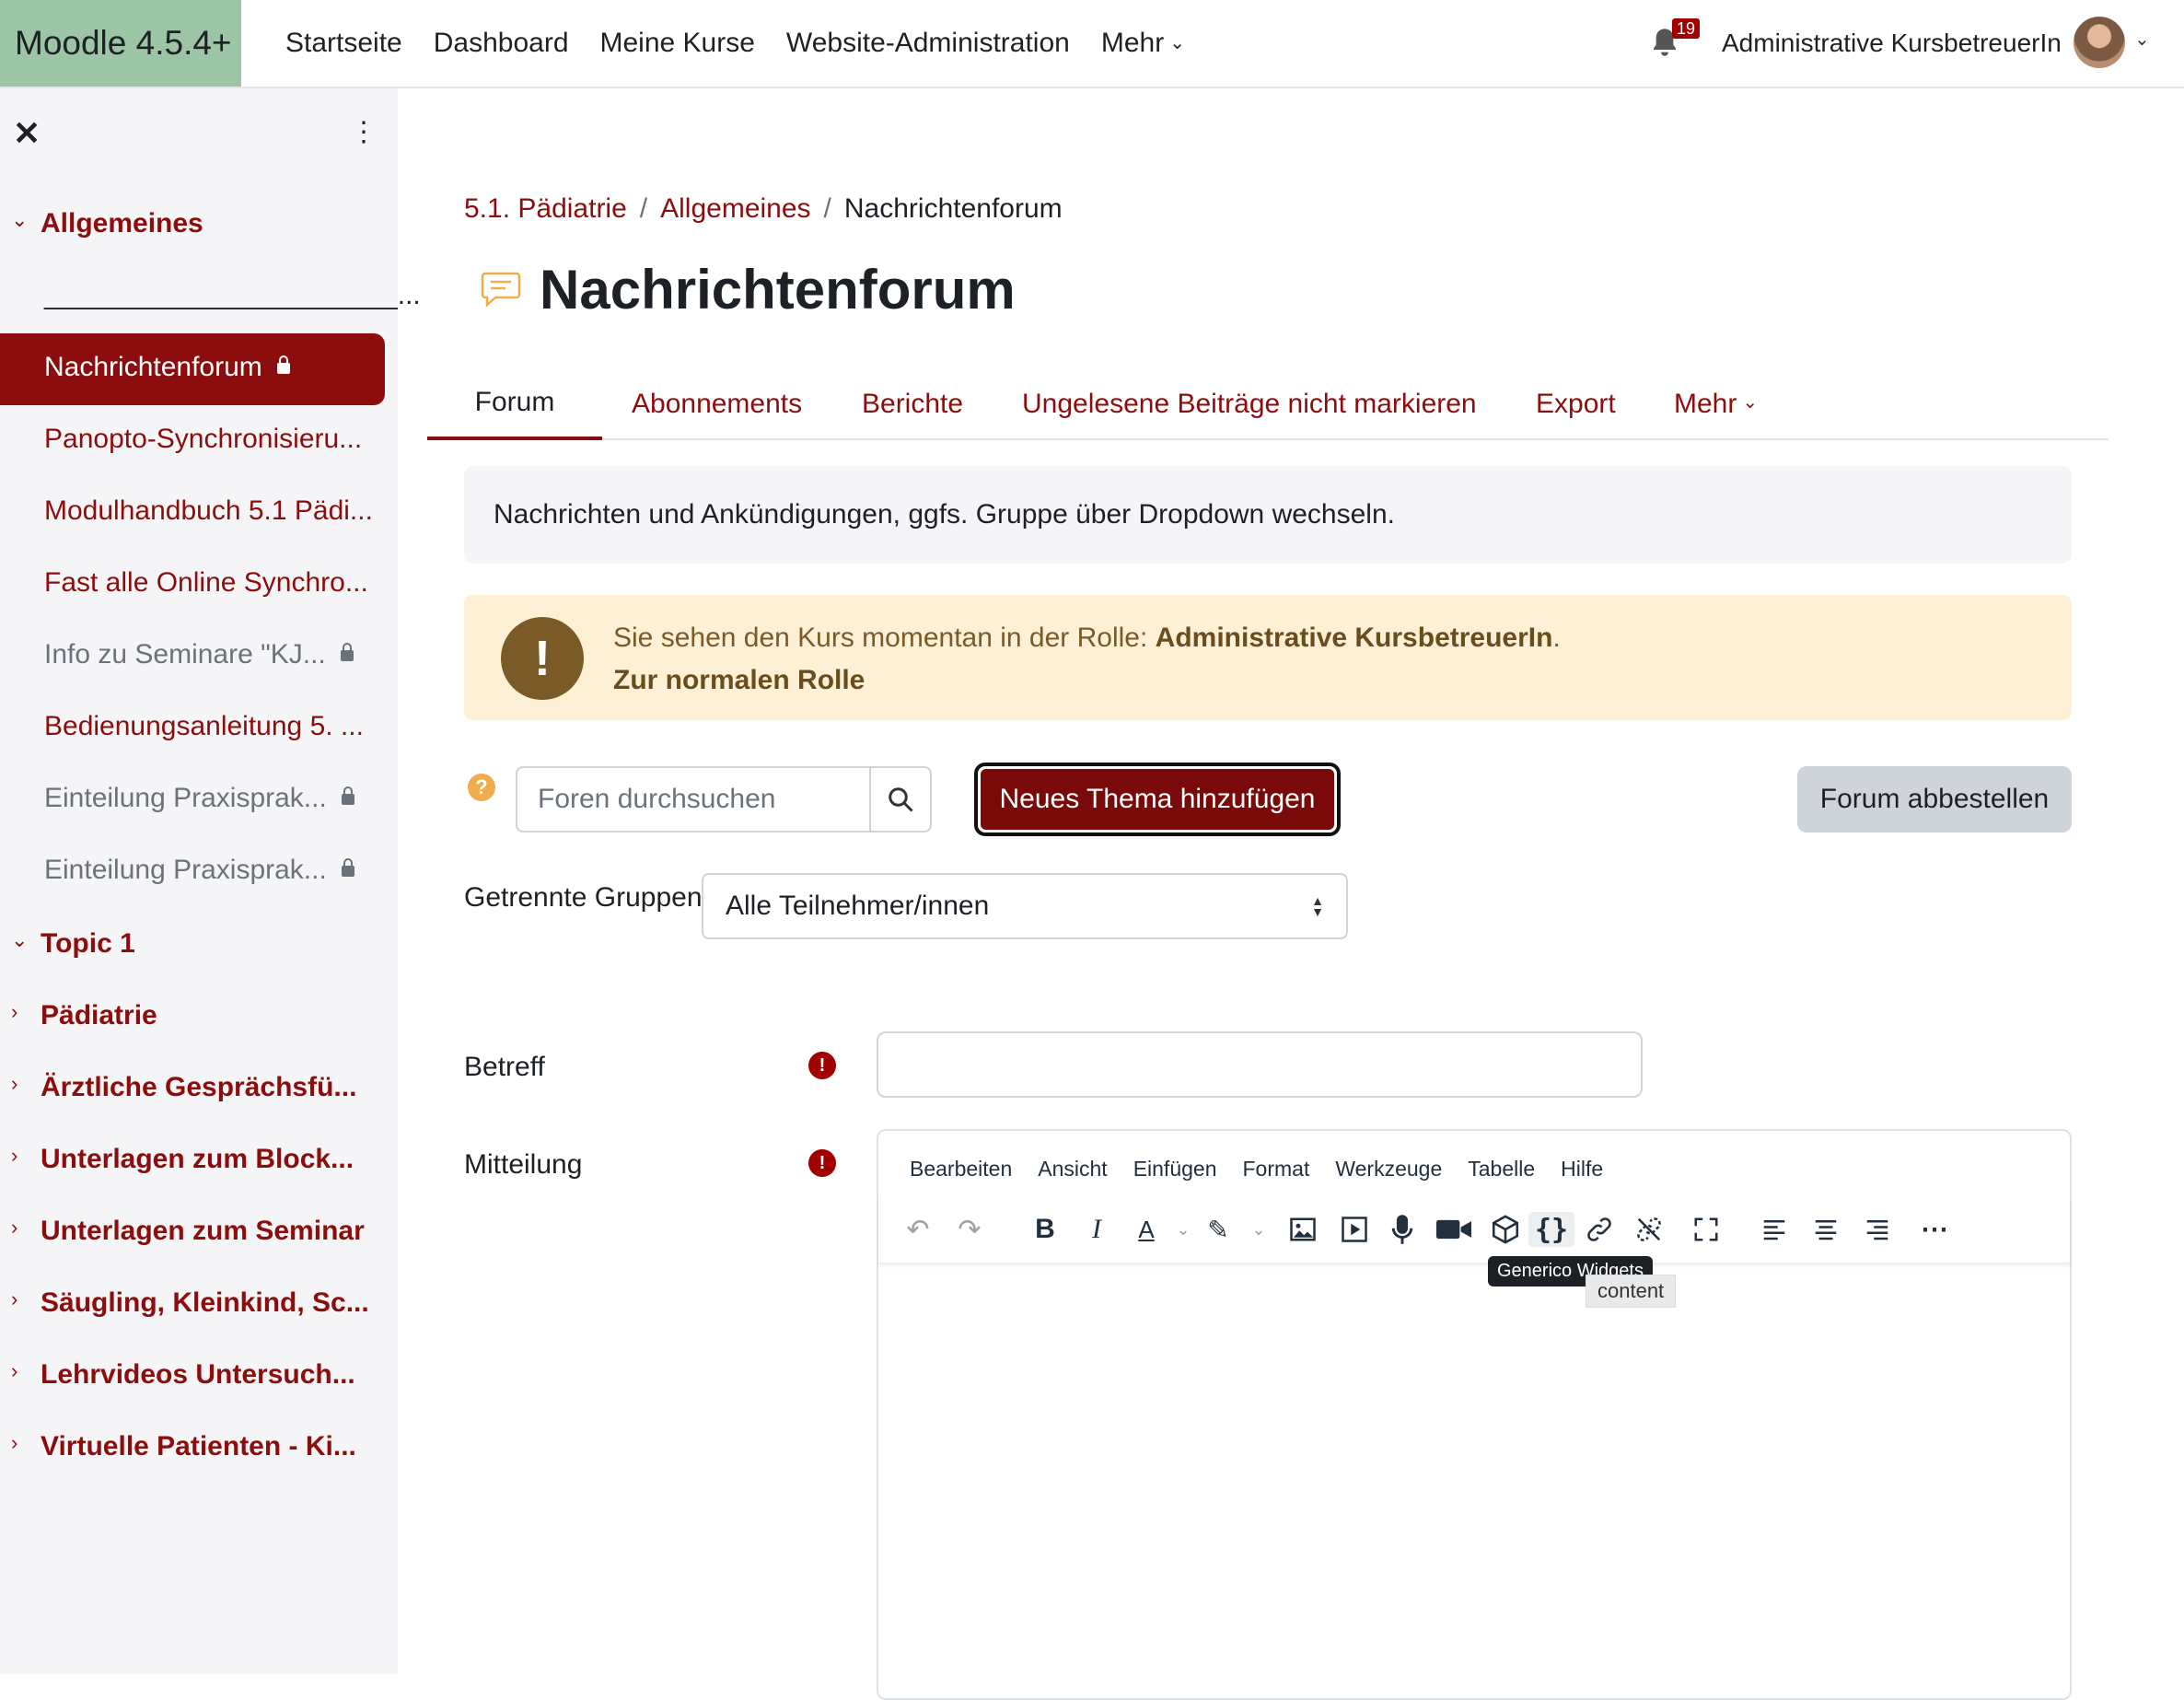  What do you see at coordinates (1706, 1230) in the screenshot?
I see `fullscreen-icon` at bounding box center [1706, 1230].